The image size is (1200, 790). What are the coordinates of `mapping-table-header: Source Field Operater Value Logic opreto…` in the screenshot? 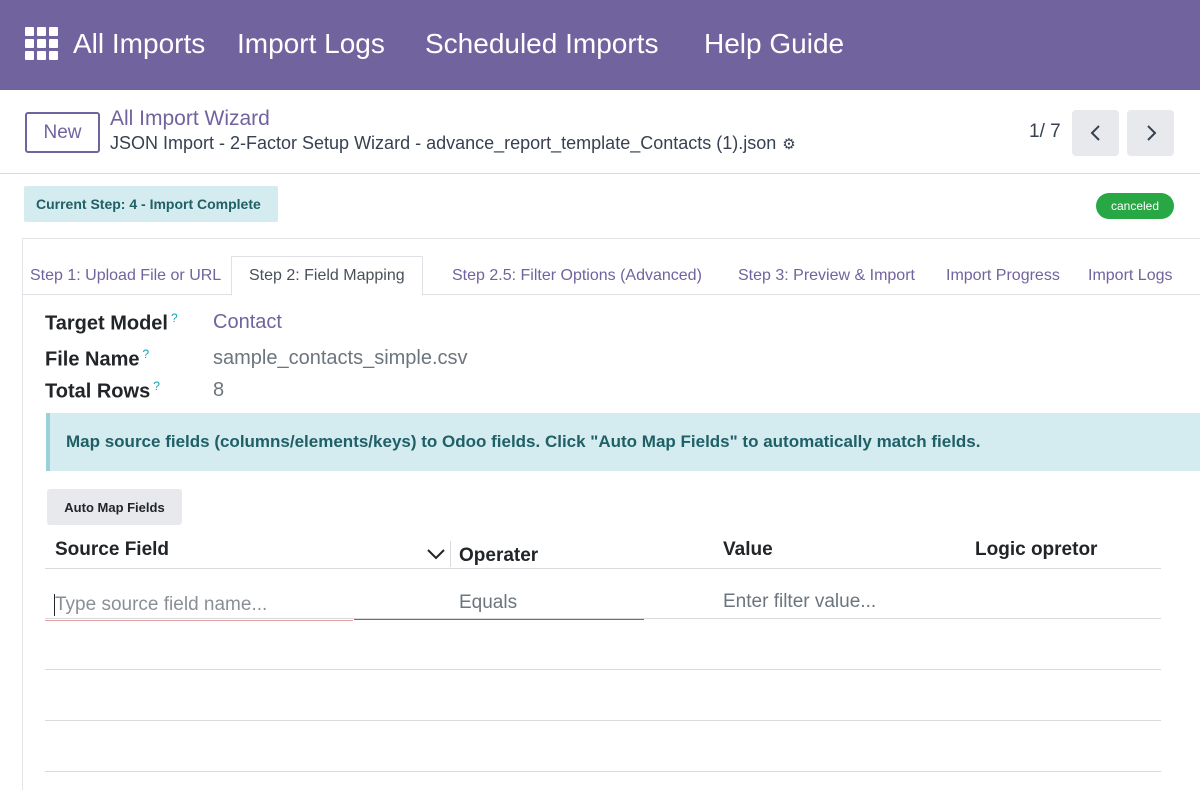 It's located at (603, 552).